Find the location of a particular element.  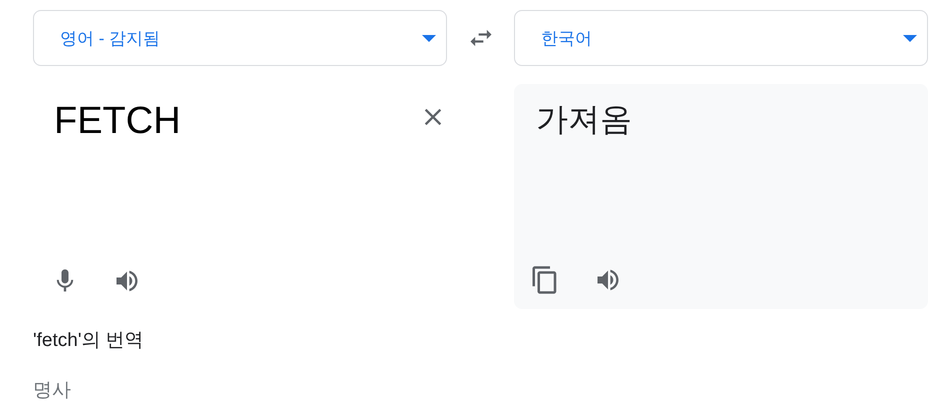

source-text-field: FETCH is located at coordinates (213, 113).